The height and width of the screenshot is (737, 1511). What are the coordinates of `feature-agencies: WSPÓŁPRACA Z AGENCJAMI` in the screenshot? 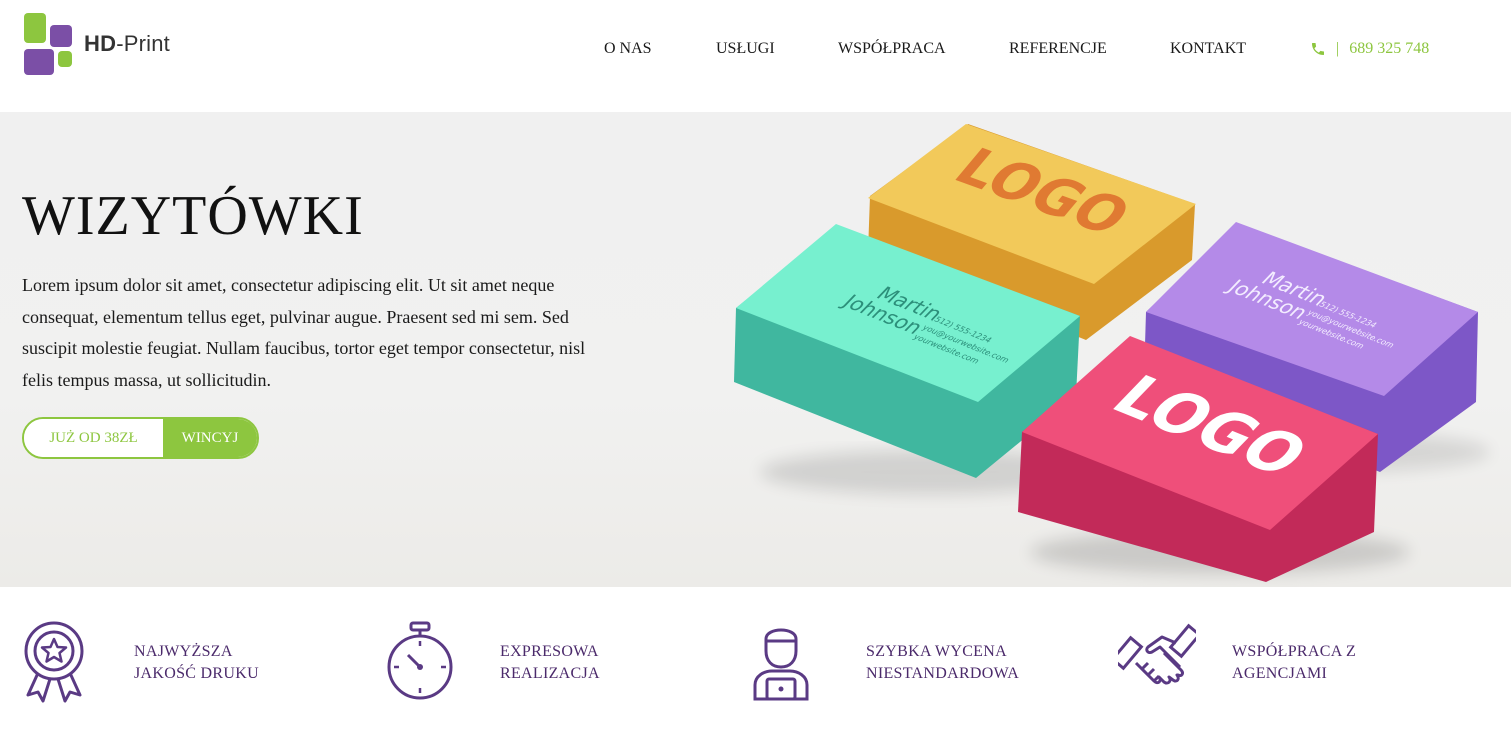 It's located at (1288, 661).